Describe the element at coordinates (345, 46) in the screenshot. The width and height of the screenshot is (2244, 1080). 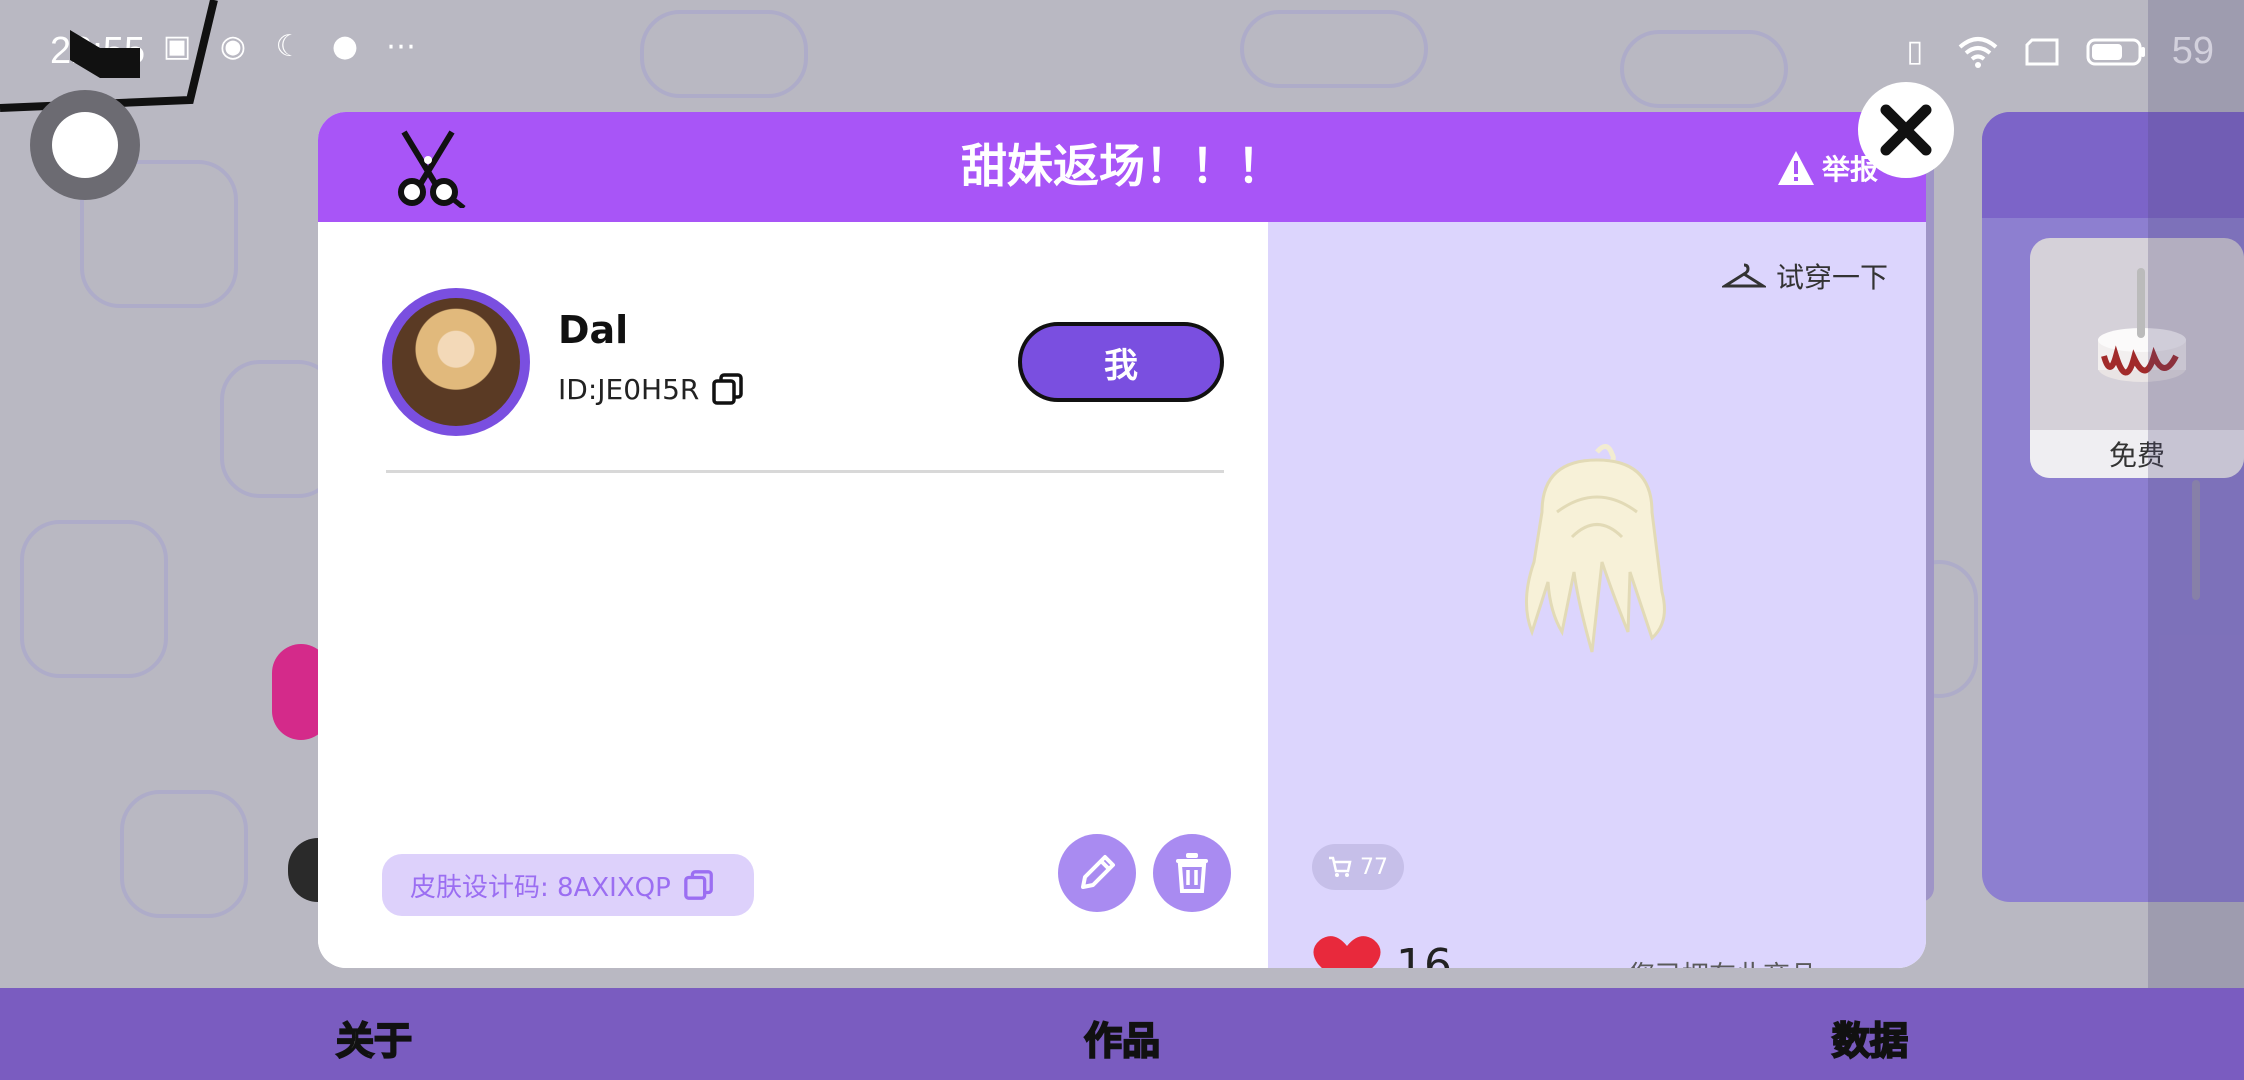
I see `chat-icon: ●` at that location.